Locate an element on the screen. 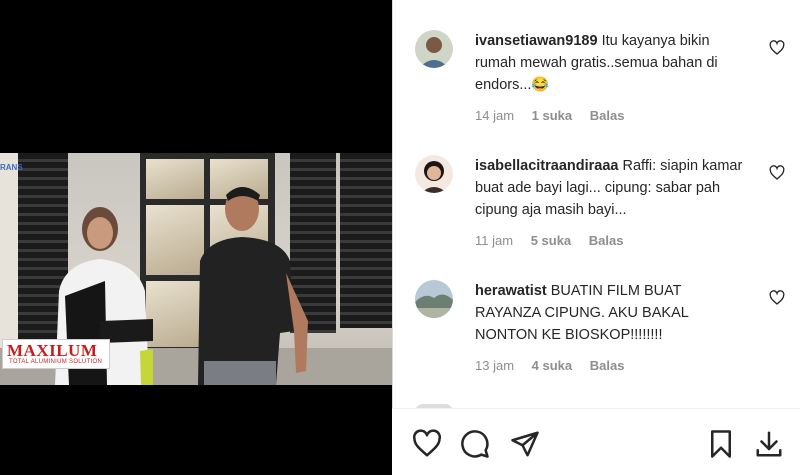 The width and height of the screenshot is (800, 475). comment-icon is located at coordinates (475, 444).